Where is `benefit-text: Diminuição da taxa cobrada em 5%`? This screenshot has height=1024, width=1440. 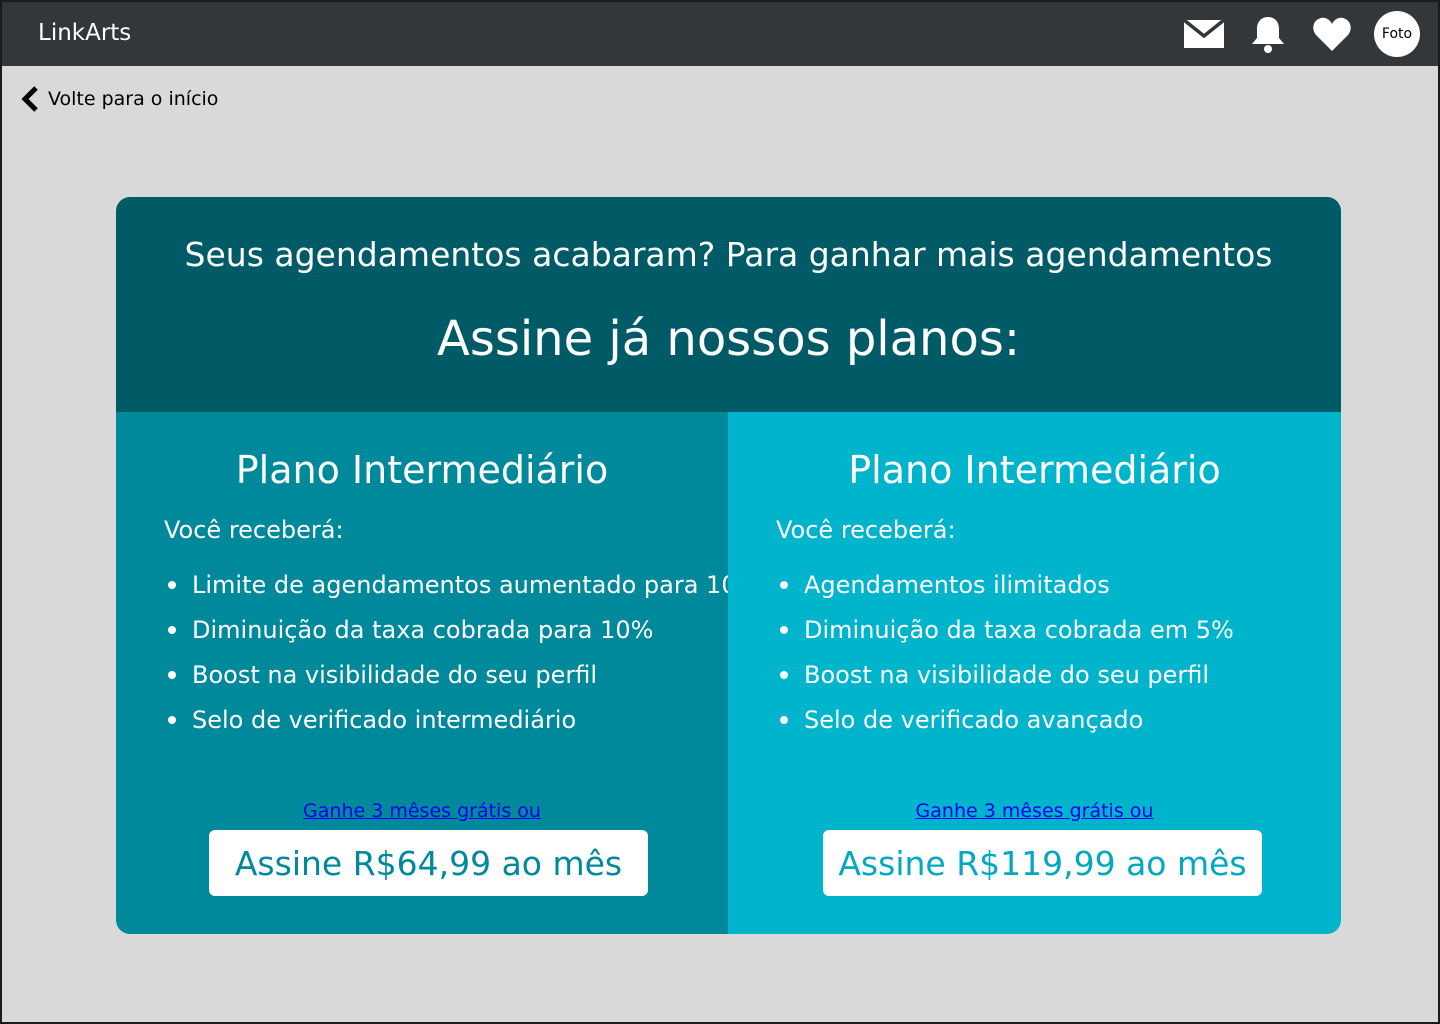 benefit-text: Diminuição da taxa cobrada em 5% is located at coordinates (1019, 629).